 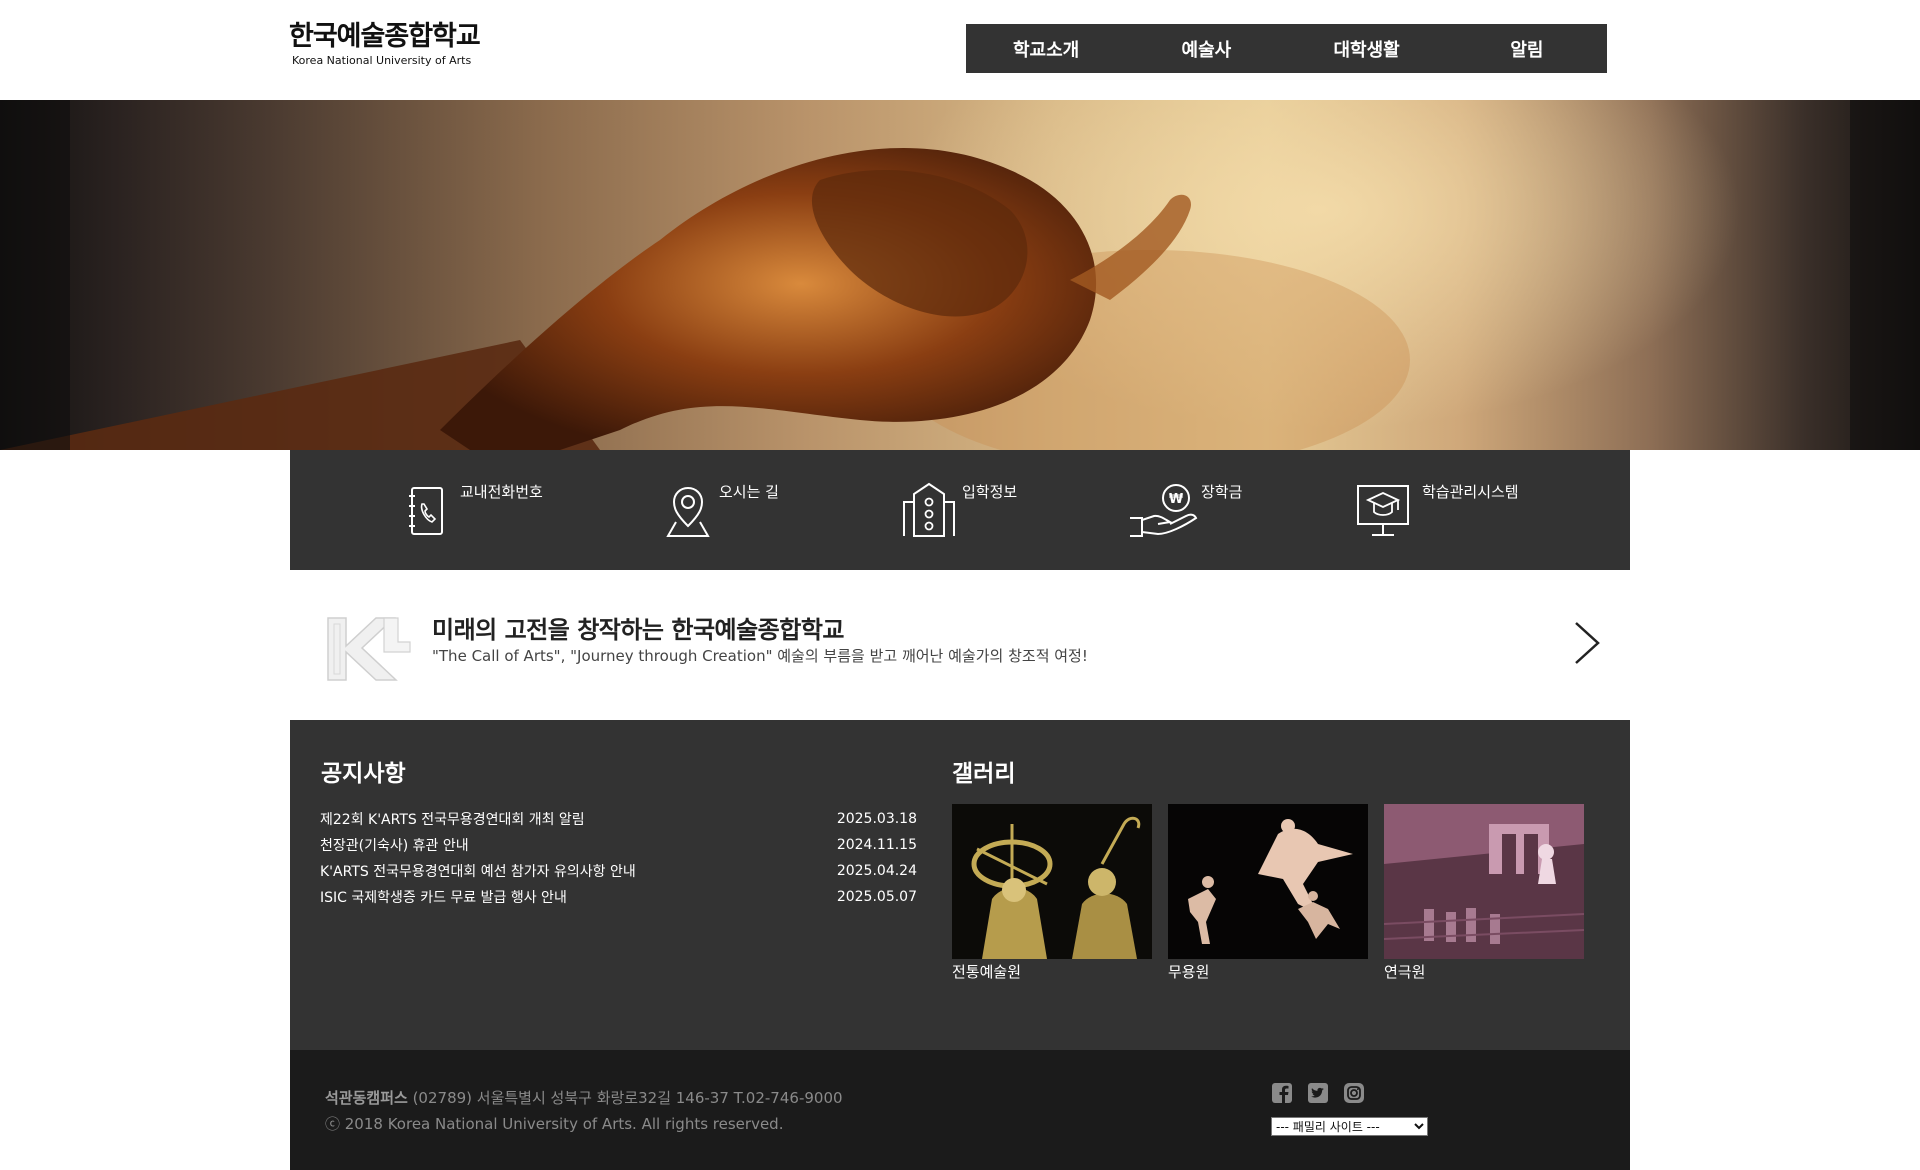 I want to click on notice-item: 제22회 K'ARTS 전국무용경연대회 개최 알림 2025.03.18, so click(x=618, y=819).